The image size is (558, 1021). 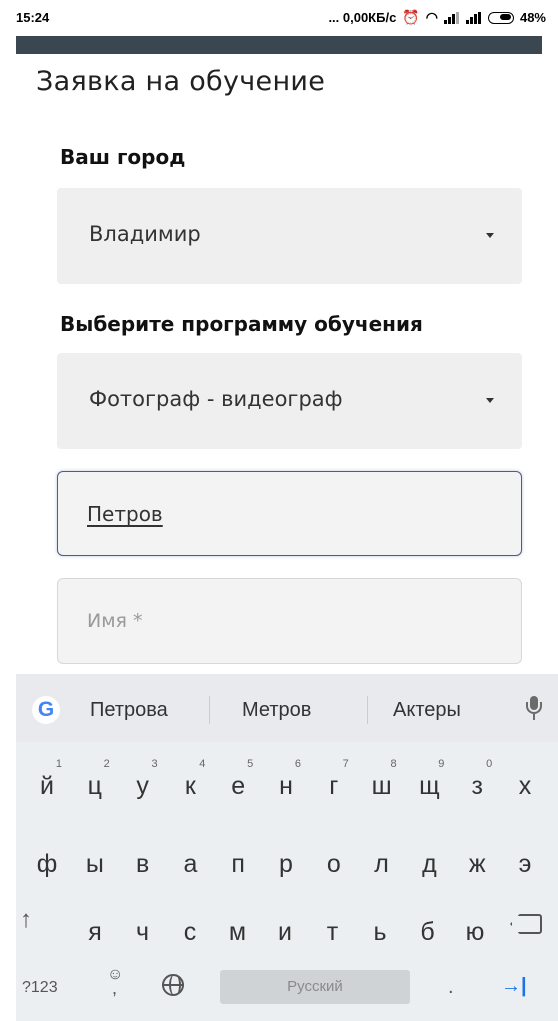 What do you see at coordinates (534, 709) in the screenshot?
I see `microphone-icon` at bounding box center [534, 709].